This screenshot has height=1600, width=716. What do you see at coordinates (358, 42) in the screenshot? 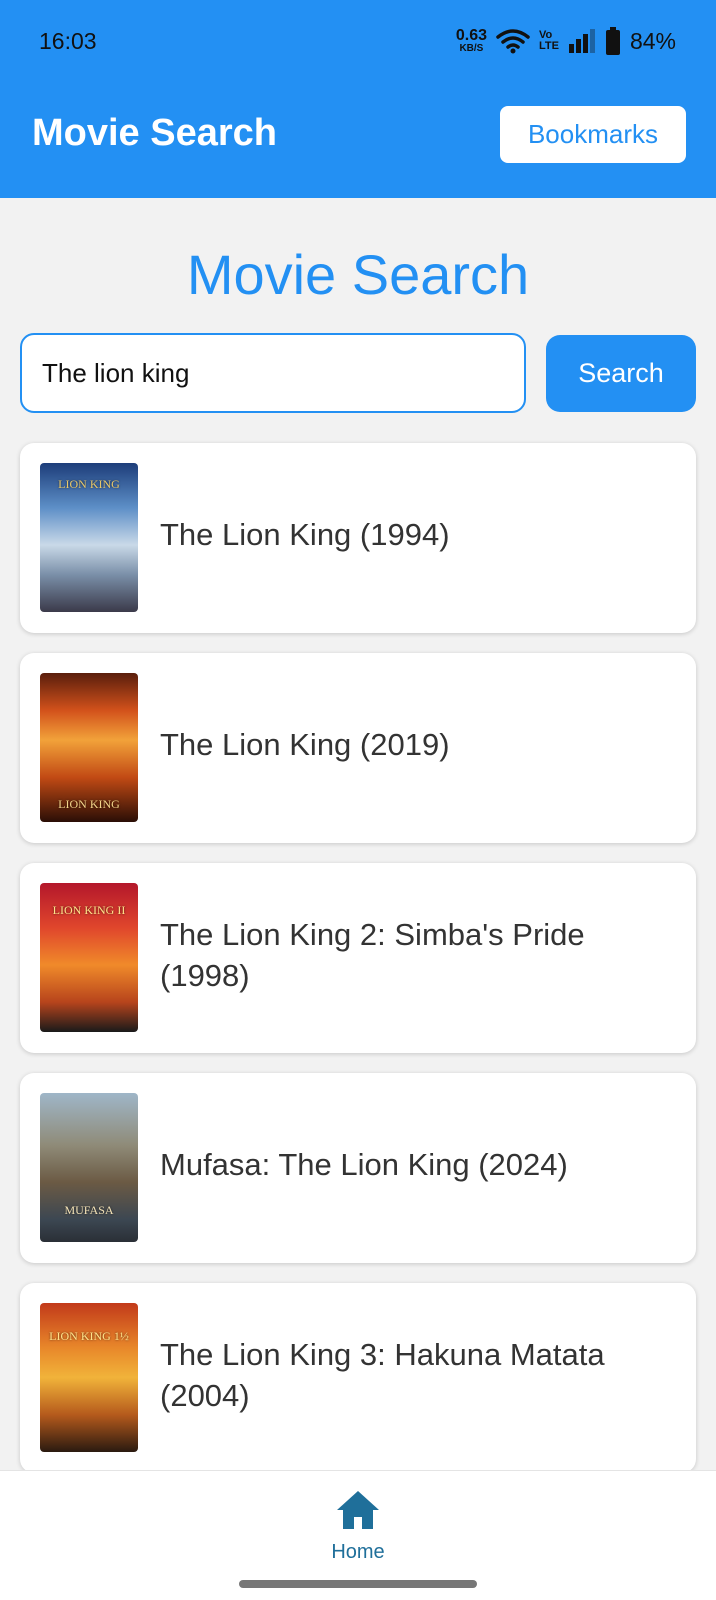
I see `status-bar: 16:03 0.63 KB/S Vo LTE 84%` at bounding box center [358, 42].